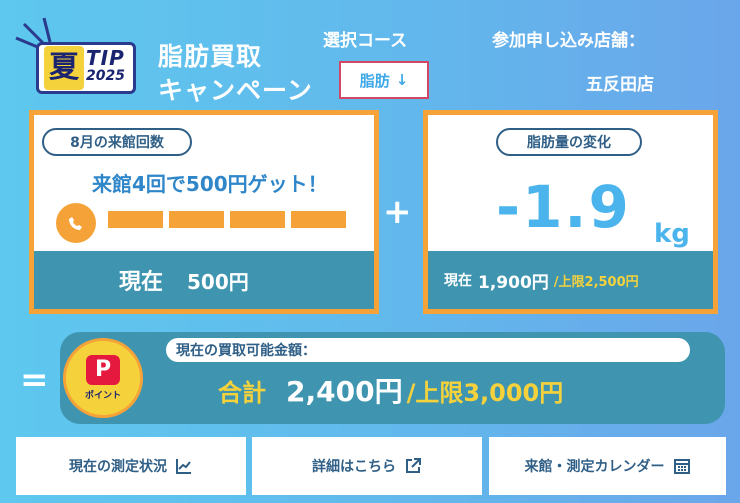  Describe the element at coordinates (218, 281) in the screenshot. I see `visit-current-value: 500円` at that location.